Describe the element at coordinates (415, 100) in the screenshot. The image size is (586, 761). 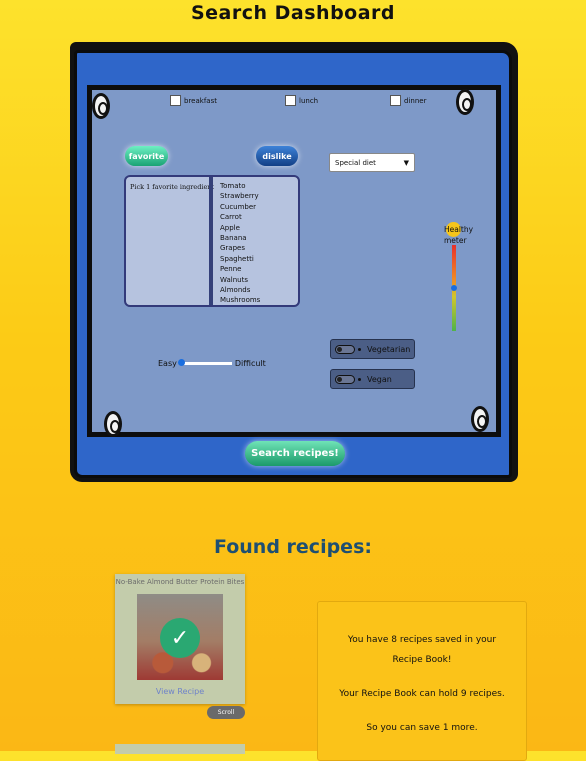
I see `meal-label: dinner` at that location.